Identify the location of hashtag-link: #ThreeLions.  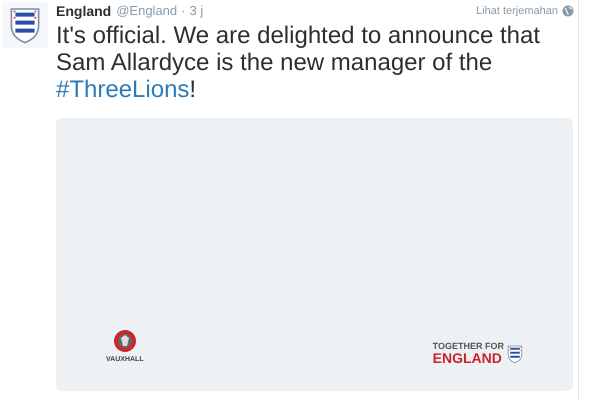
(123, 89).